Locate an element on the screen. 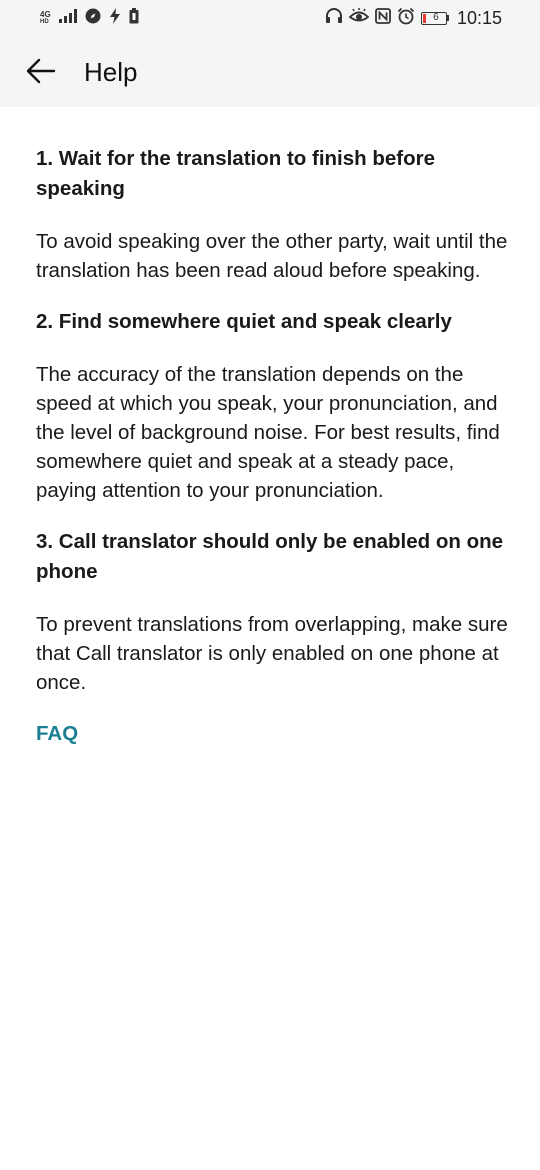  top-bar: 4G HD 6 10:15 Help is located at coordinates (270, 53).